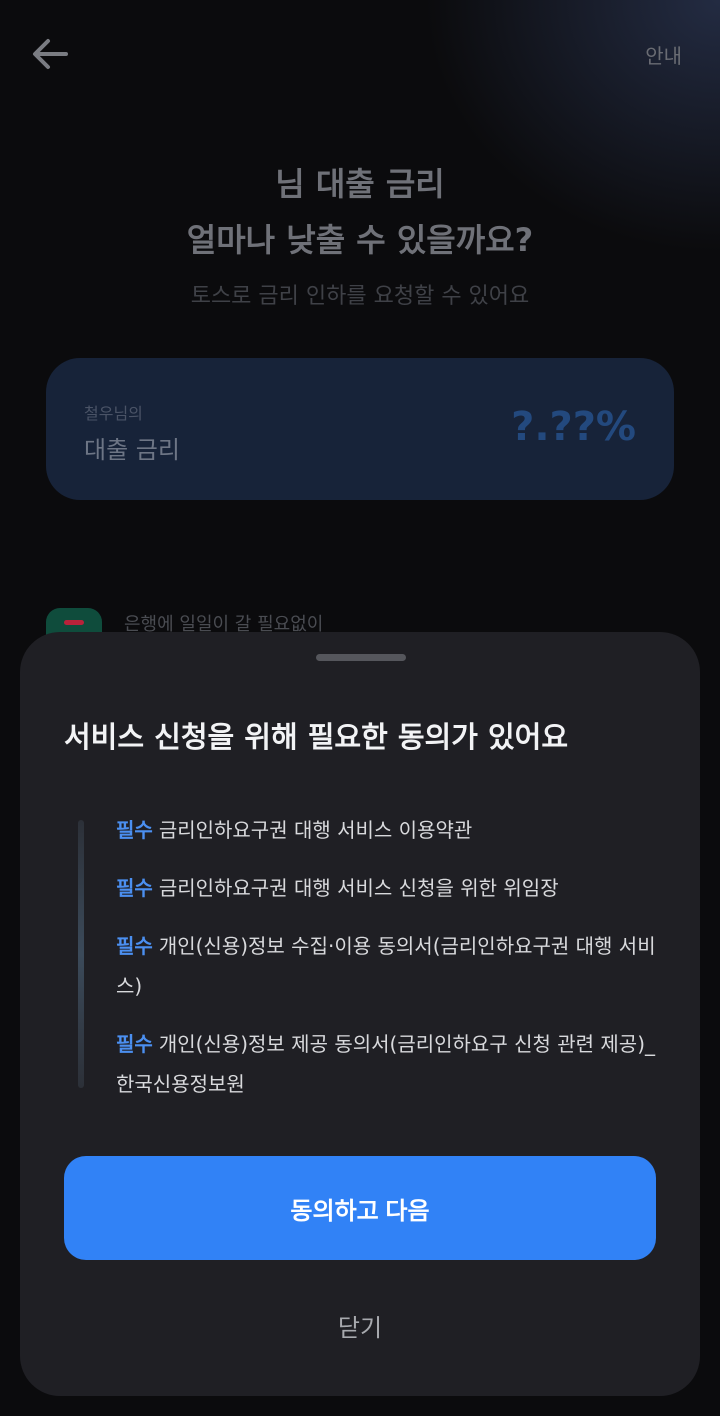 Image resolution: width=720 pixels, height=1416 pixels. I want to click on consent-item-label: 금리인하요구권 대행 서비스 이용약관, so click(315, 830).